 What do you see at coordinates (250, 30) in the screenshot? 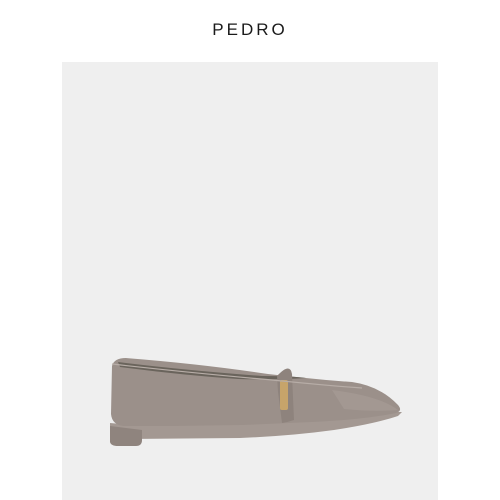
I see `brand-logo: PEDRO` at bounding box center [250, 30].